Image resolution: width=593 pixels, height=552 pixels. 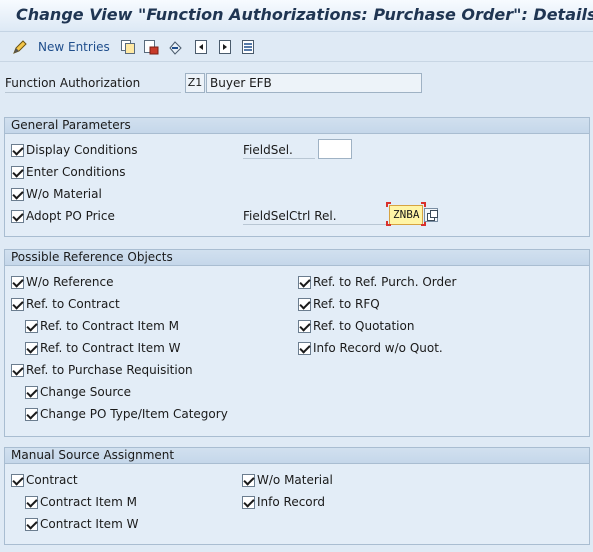 I want to click on info-record-wo-quot-label: Info Record w/o Quot., so click(x=378, y=348).